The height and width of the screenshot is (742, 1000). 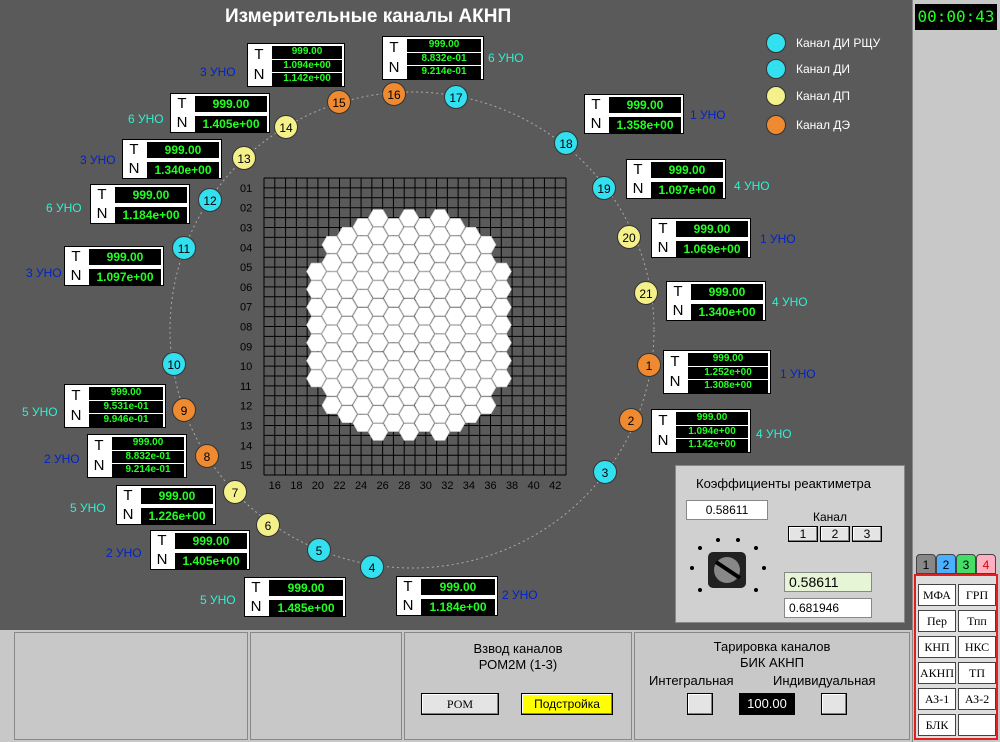 What do you see at coordinates (394, 94) in the screenshot?
I see `channel-16: 16` at bounding box center [394, 94].